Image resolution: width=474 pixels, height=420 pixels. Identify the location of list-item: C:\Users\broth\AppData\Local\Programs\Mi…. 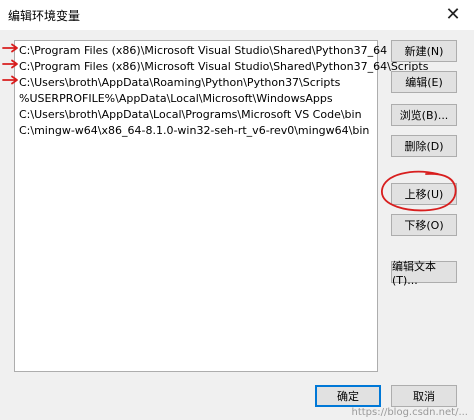
(190, 114).